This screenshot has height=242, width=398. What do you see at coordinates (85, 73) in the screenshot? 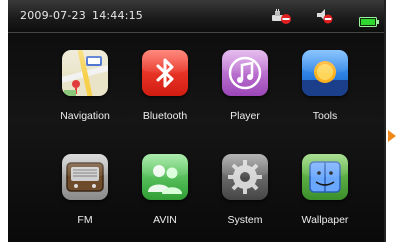
I see `map-icon` at bounding box center [85, 73].